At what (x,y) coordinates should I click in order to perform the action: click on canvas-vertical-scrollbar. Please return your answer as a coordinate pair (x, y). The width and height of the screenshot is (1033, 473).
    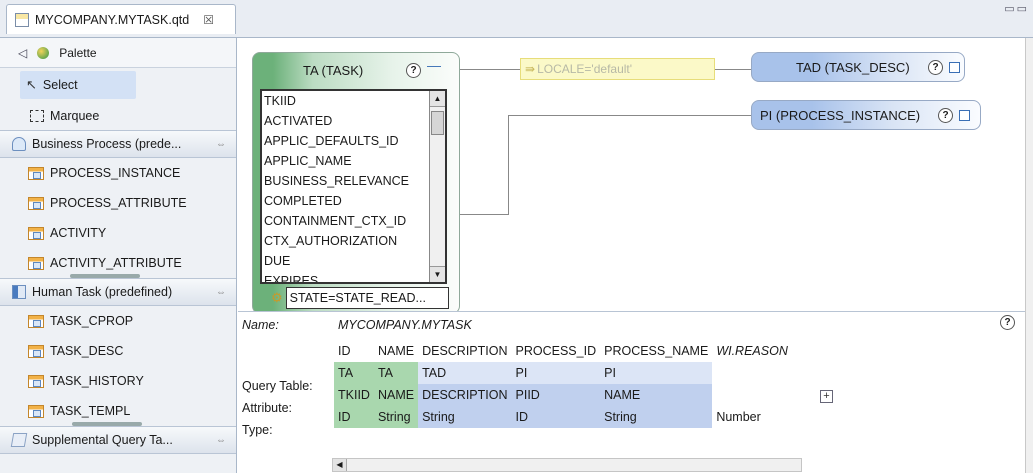
    Looking at the image, I should click on (1029, 255).